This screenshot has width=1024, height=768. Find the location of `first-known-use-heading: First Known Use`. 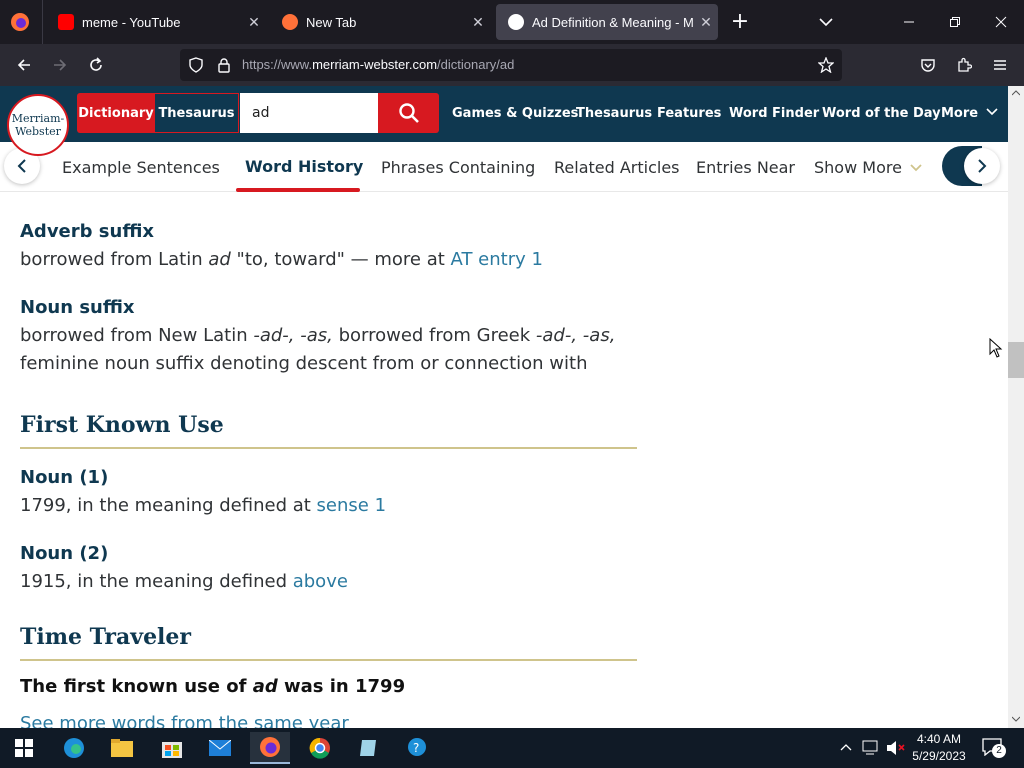

first-known-use-heading: First Known Use is located at coordinates (122, 425).